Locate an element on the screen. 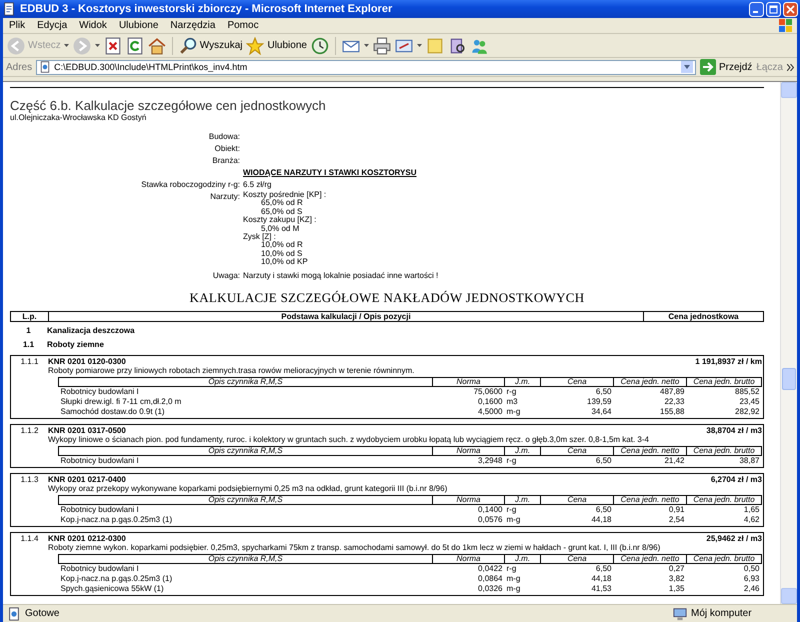 Image resolution: width=800 pixels, height=622 pixels. chevron-icon is located at coordinates (790, 67).